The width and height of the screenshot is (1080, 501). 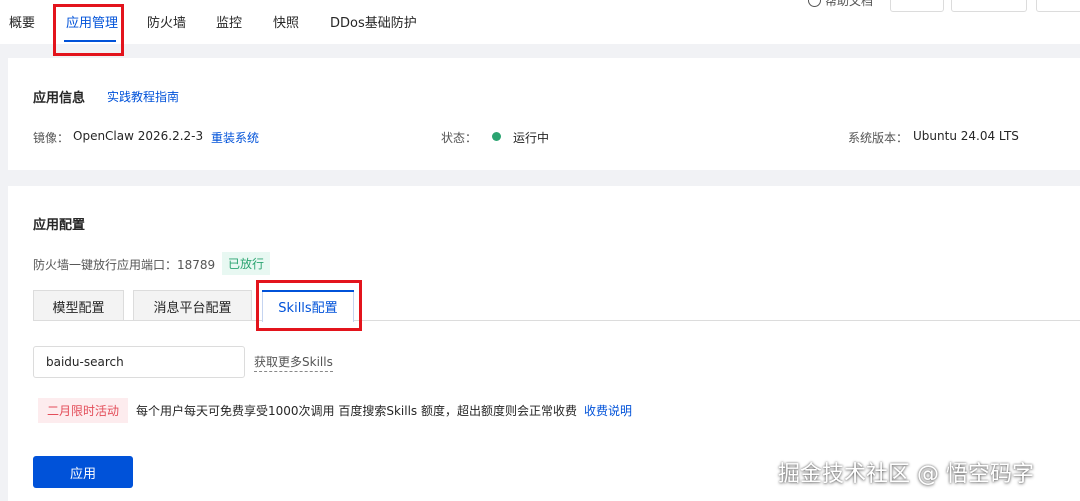 I want to click on status-running-dot, so click(x=496, y=136).